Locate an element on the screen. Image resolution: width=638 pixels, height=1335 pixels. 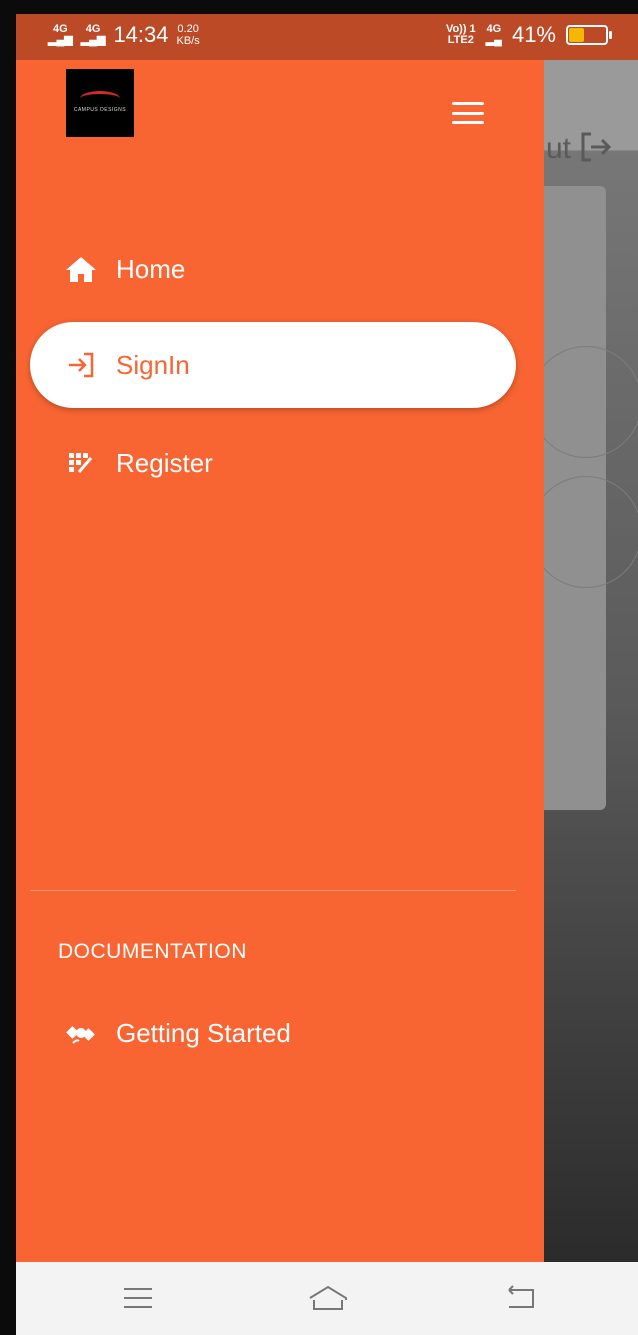
nav-item-label: SignIn is located at coordinates (153, 364).